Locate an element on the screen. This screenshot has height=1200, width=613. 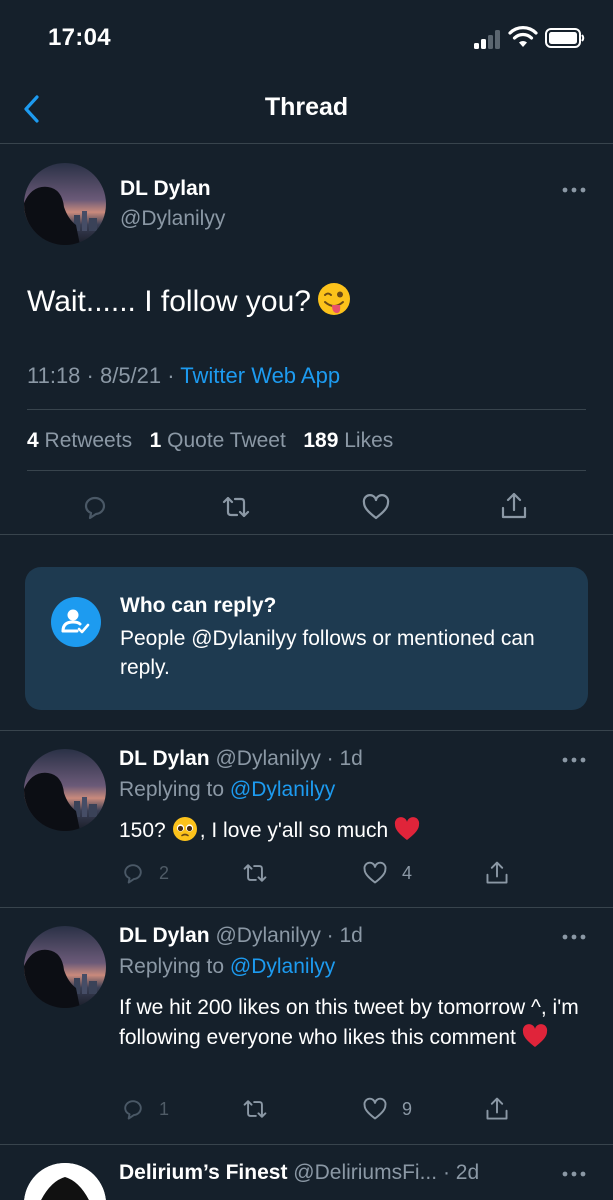
wifi-icon is located at coordinates (523, 36).